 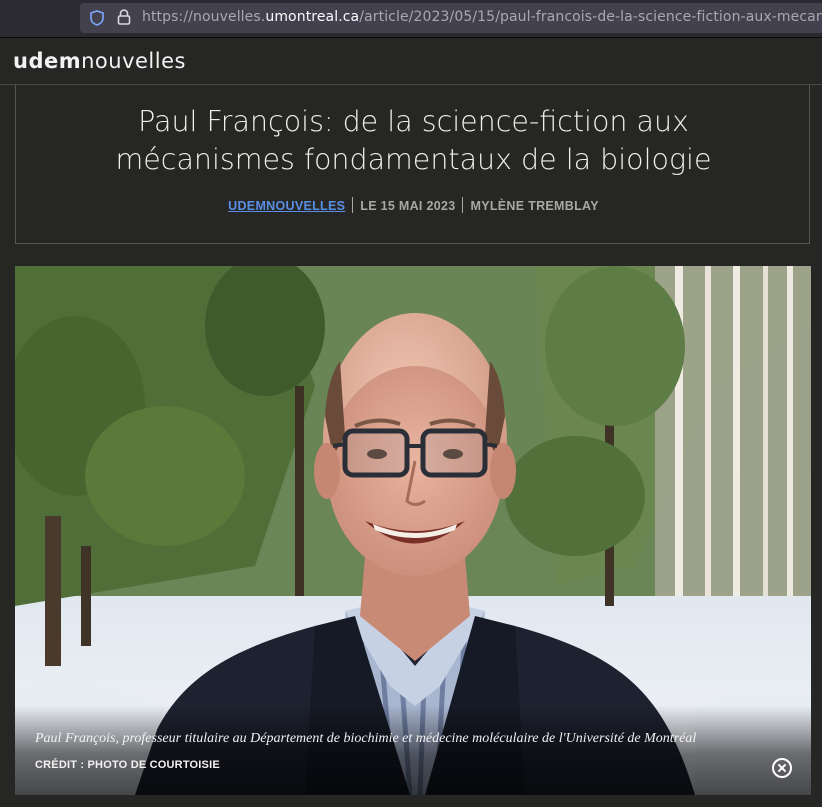 I want to click on caption-overlay, so click(x=413, y=750).